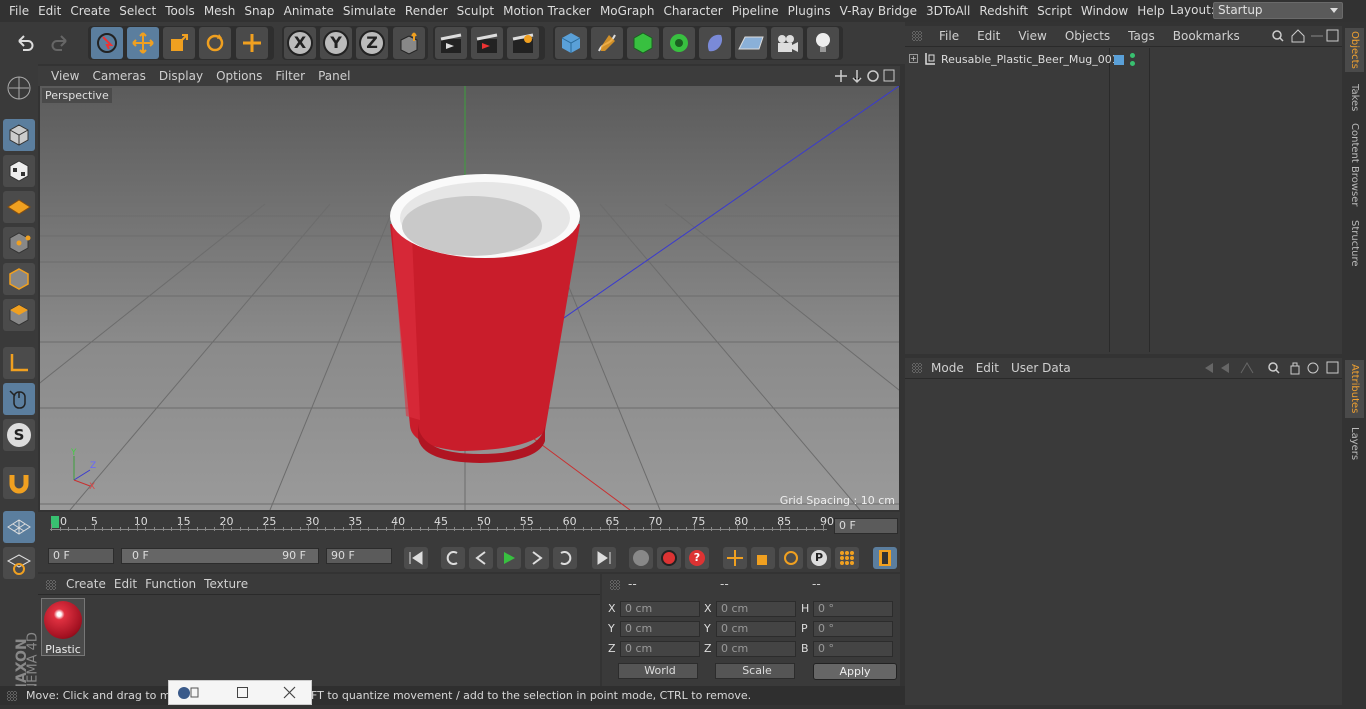 The image size is (1366, 709). I want to click on key-param-button: P, so click(819, 558).